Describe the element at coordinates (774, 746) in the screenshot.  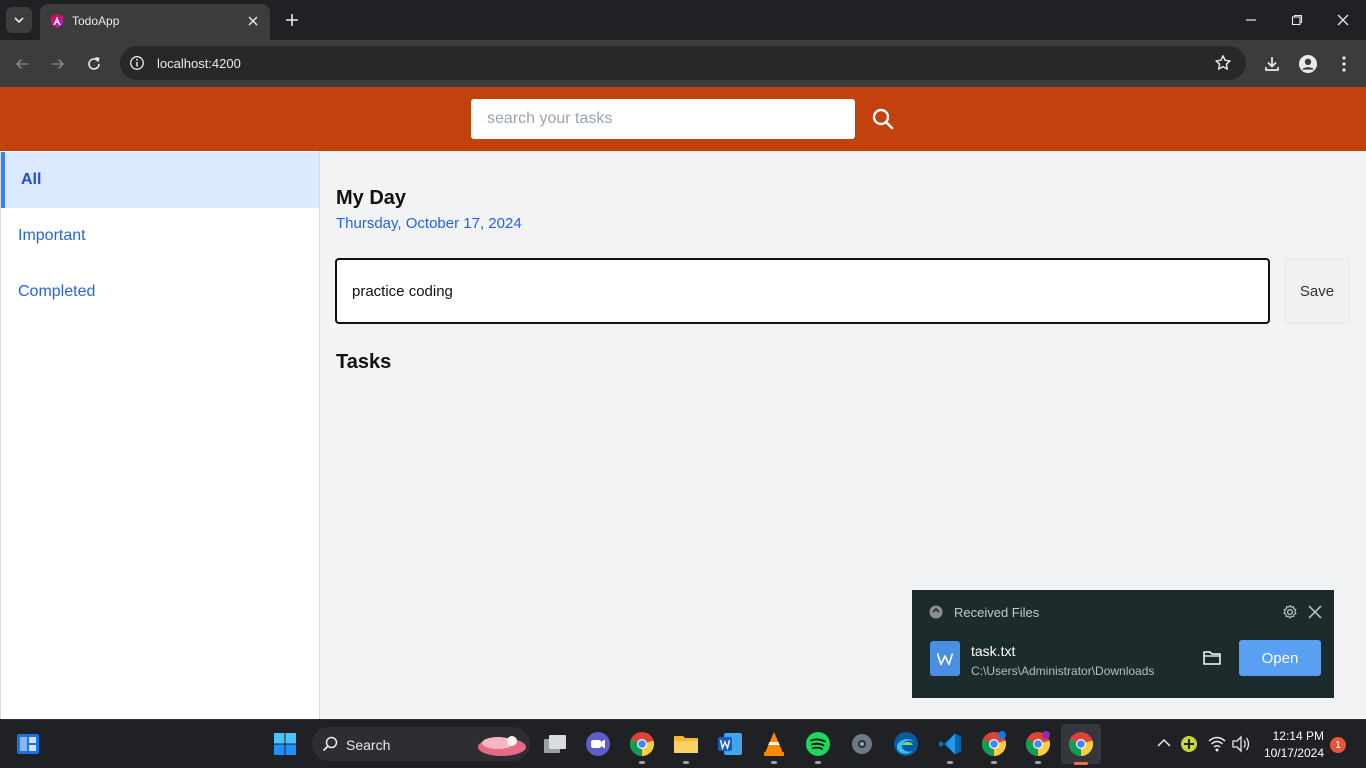
I see `vlc-icon` at that location.